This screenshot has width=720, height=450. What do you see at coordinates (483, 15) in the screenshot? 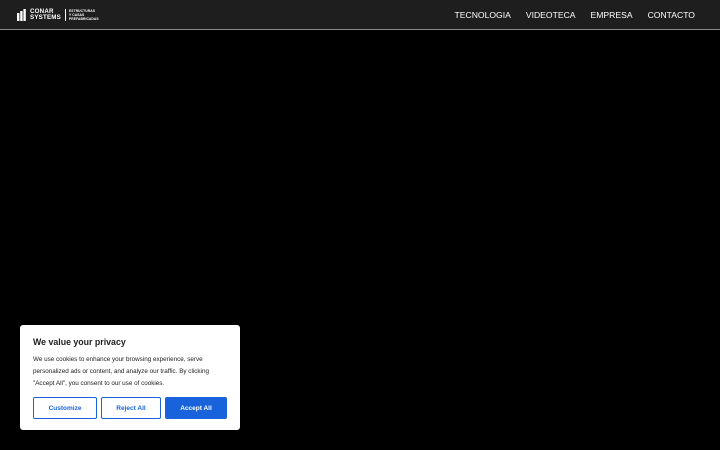
I see `nav-item-tecnologia: TECNOLOGIA` at bounding box center [483, 15].